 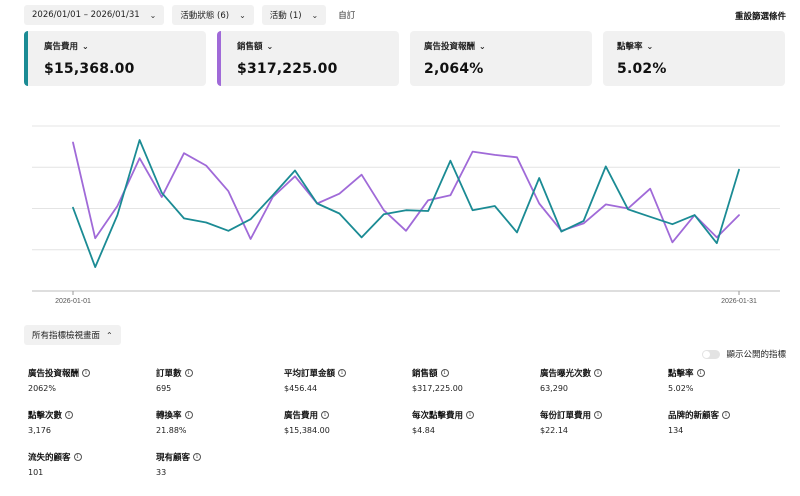 What do you see at coordinates (760, 16) in the screenshot?
I see `reset-filters-button: 重設篩選條件` at bounding box center [760, 16].